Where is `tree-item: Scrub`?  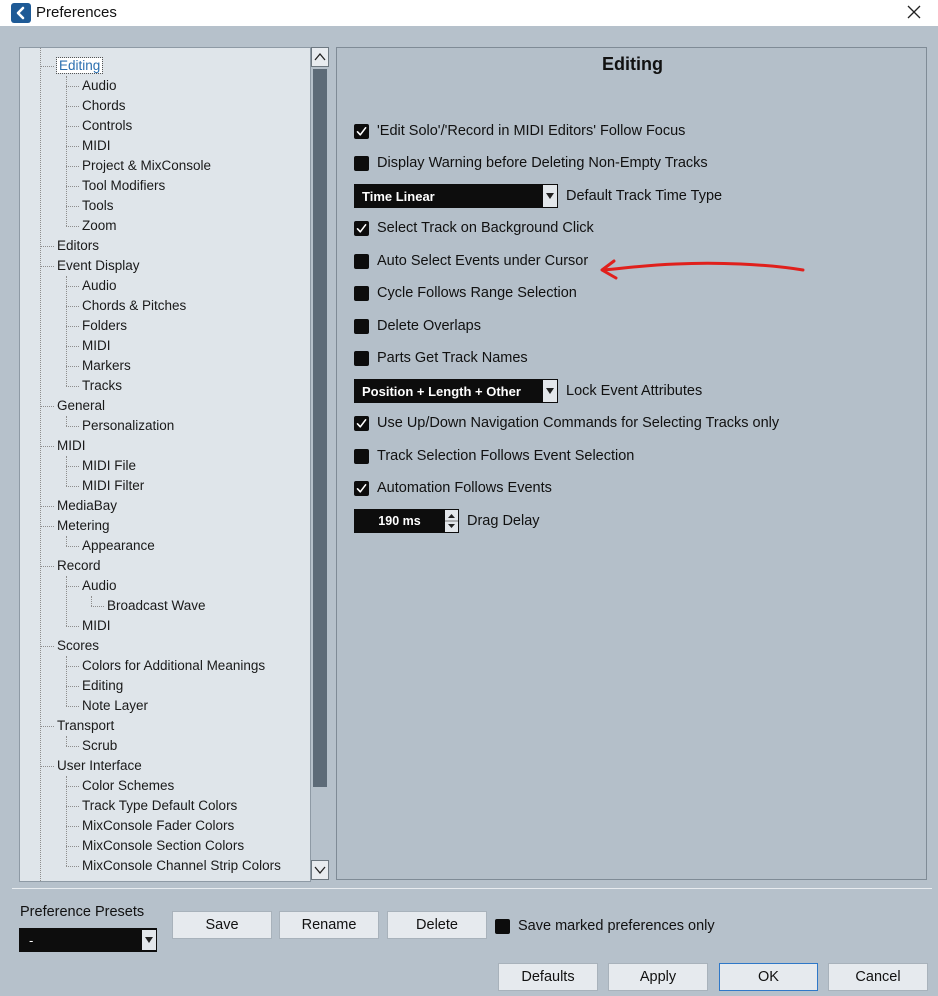
tree-item: Scrub is located at coordinates (99, 746).